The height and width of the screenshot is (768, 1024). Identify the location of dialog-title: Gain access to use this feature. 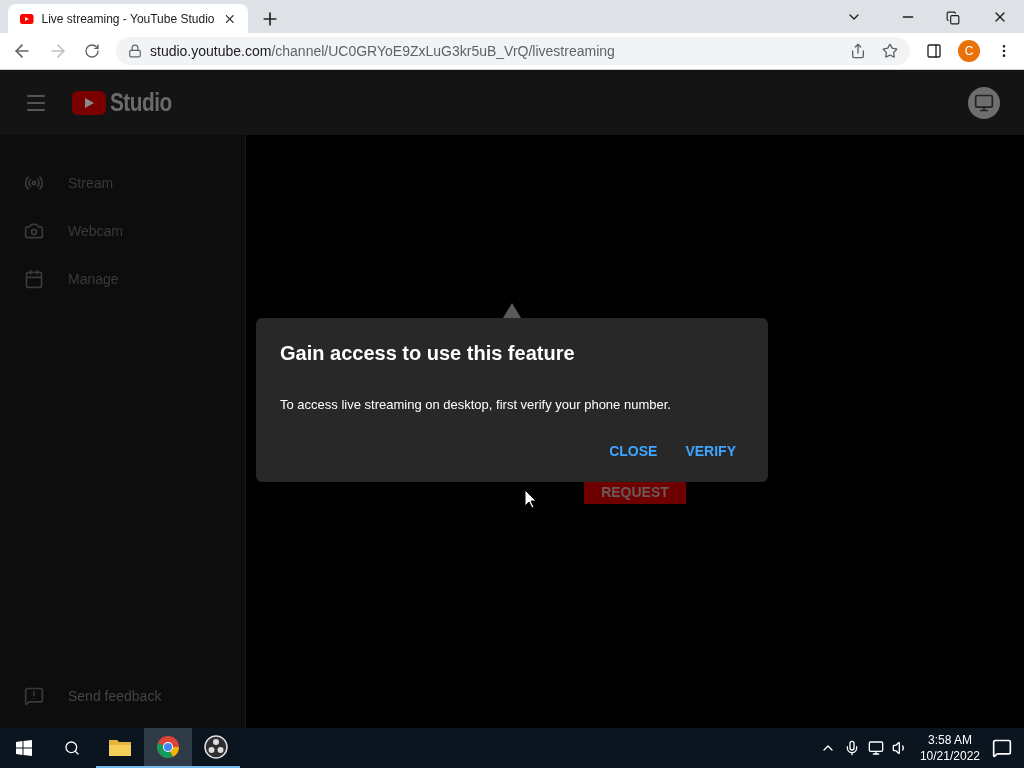
(428, 353).